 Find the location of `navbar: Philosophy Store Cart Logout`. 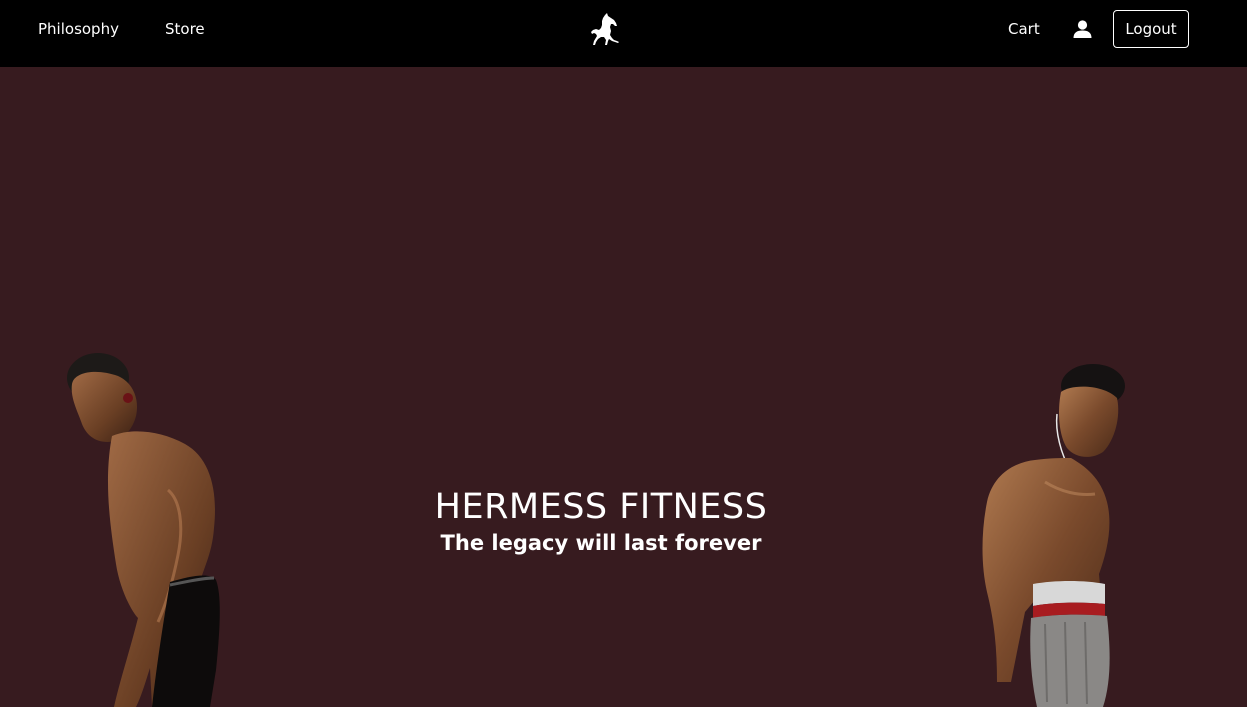

navbar: Philosophy Store Cart Logout is located at coordinates (623, 33).